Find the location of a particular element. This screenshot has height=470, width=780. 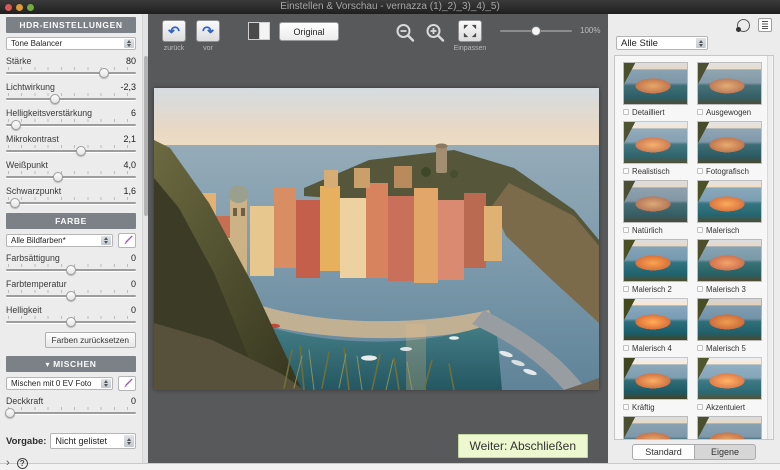

preset-fotografisch: Fotografisch is located at coordinates (729, 148).